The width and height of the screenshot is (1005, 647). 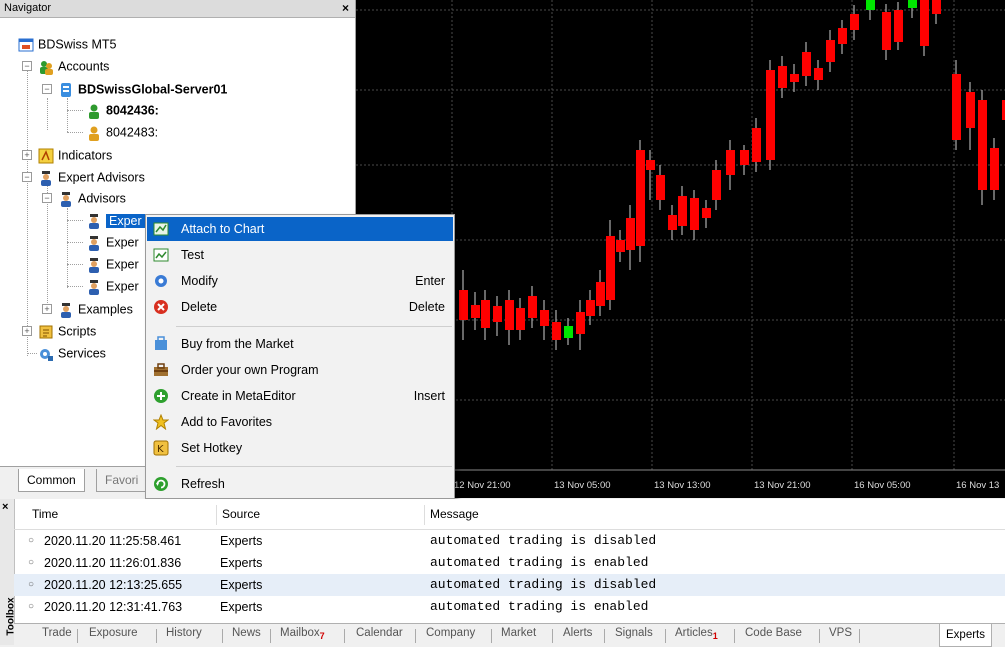 I want to click on tab-favorites: Favori, so click(x=122, y=480).